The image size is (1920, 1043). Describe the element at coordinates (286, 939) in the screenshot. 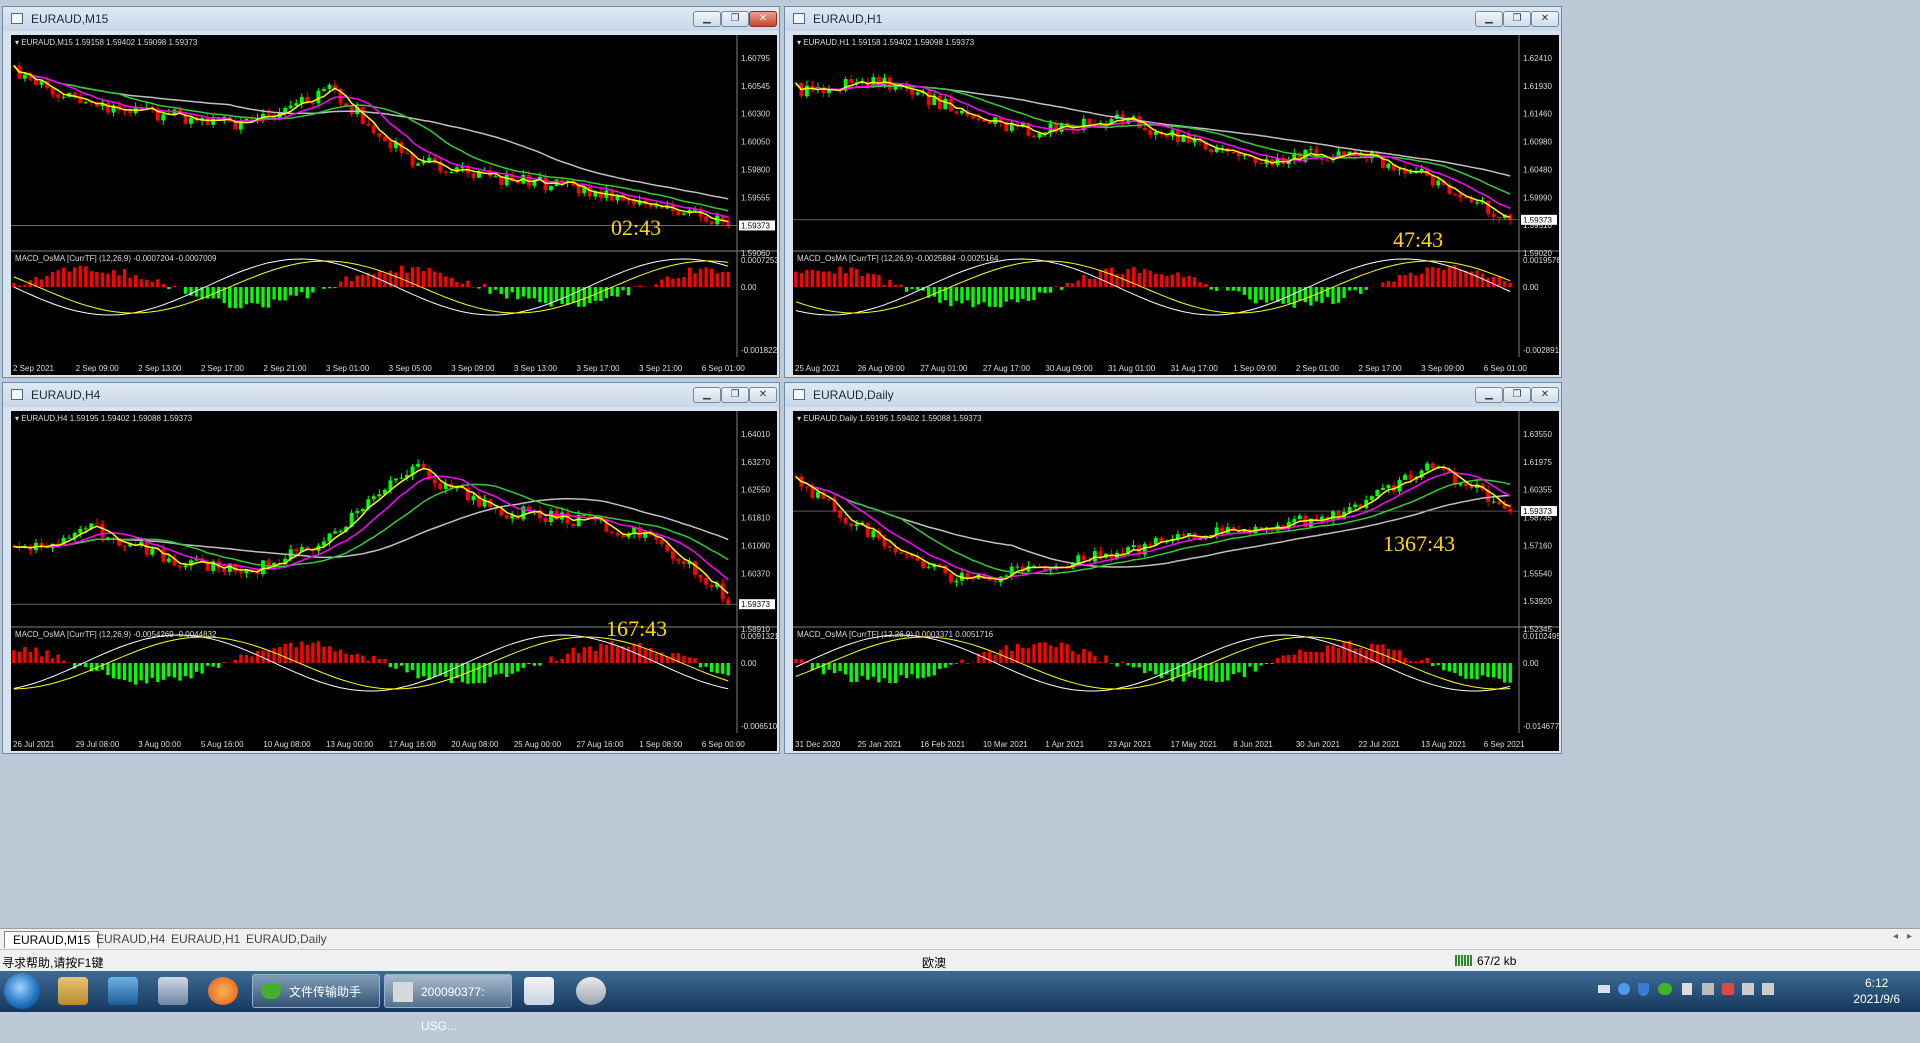

I see `tab-euraud-daily: EURAUD,Daily` at that location.